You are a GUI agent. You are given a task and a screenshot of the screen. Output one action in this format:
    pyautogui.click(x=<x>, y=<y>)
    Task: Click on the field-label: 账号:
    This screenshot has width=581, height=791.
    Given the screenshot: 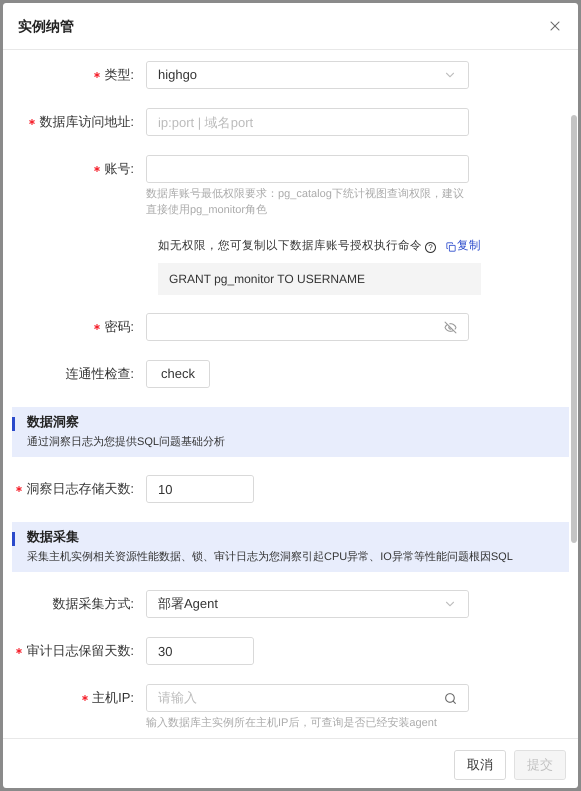 What is the action you would take?
    pyautogui.click(x=119, y=169)
    